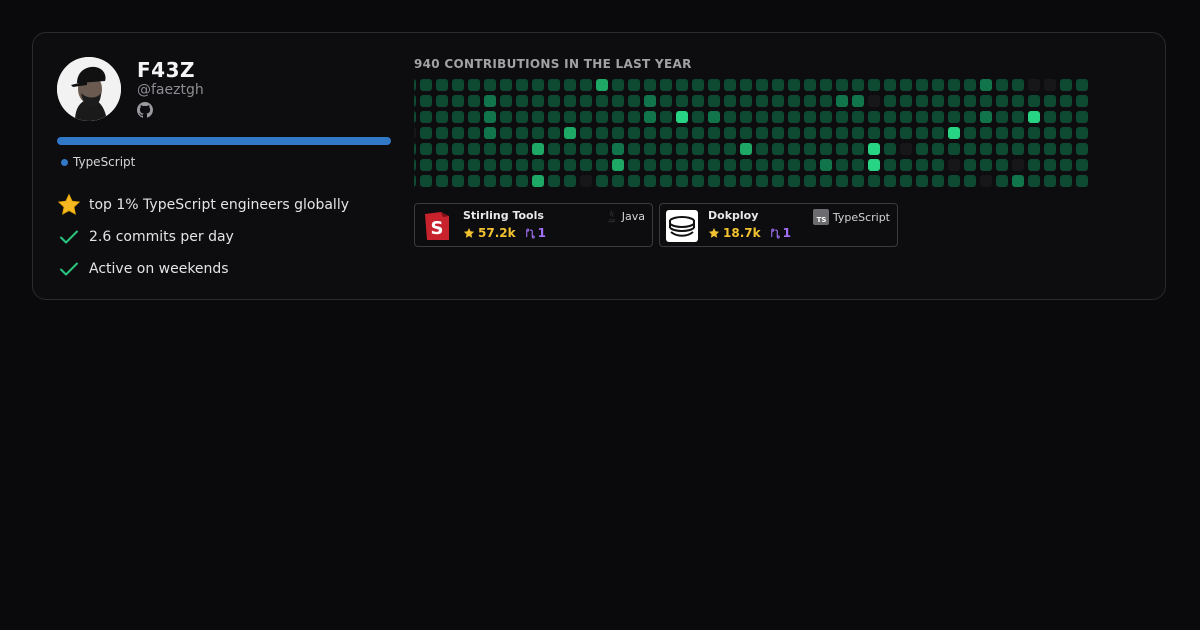 The image size is (1200, 630). I want to click on repo-card-dokploy: Dokploy 18.7k 1 TS TypeScript, so click(778, 225).